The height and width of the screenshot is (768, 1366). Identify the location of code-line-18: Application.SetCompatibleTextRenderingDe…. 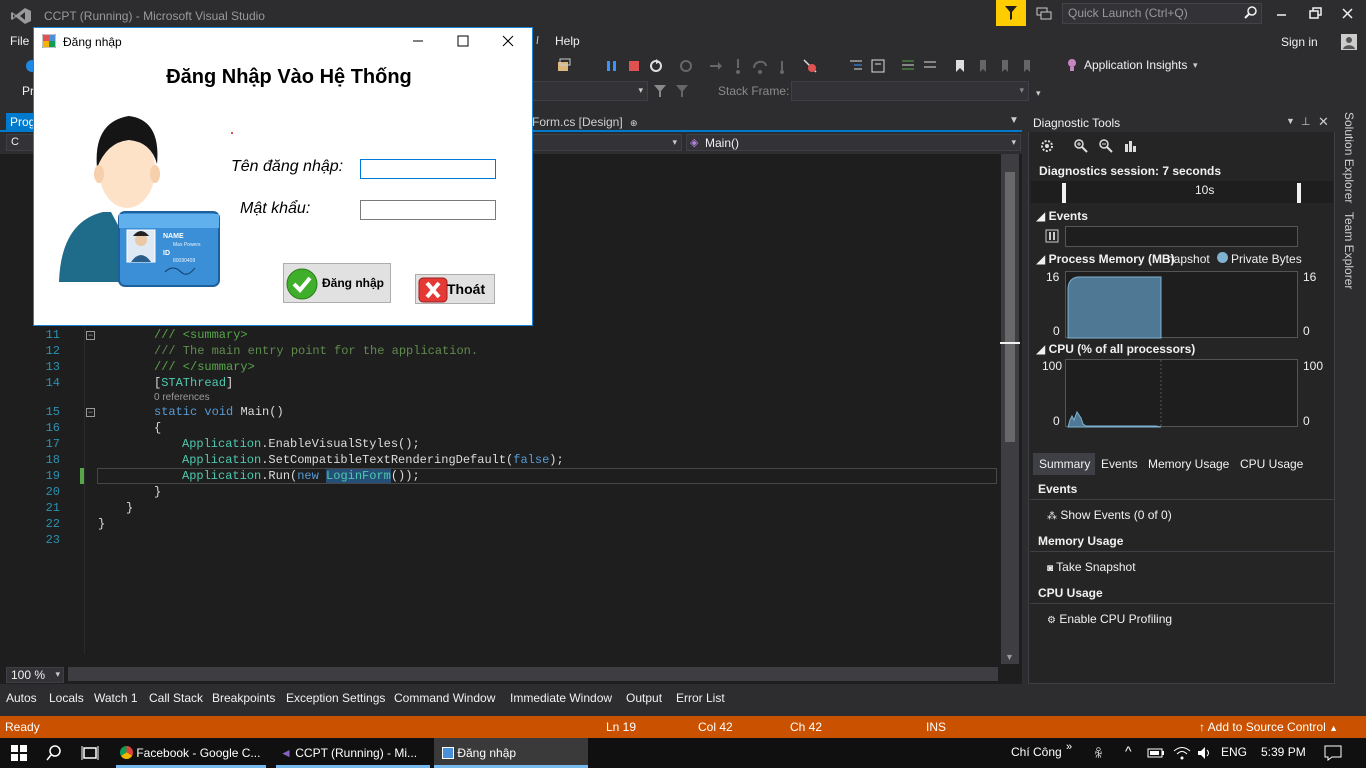
(373, 460).